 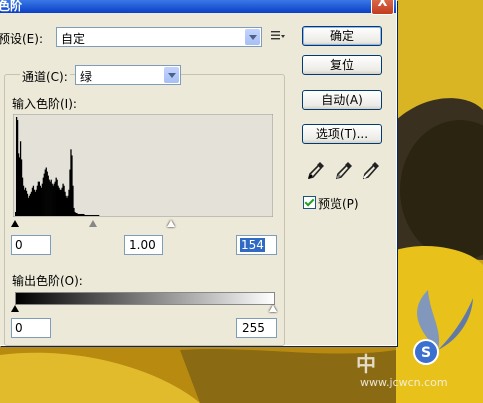 What do you see at coordinates (342, 100) in the screenshot?
I see `auto-button: 自动(A)` at bounding box center [342, 100].